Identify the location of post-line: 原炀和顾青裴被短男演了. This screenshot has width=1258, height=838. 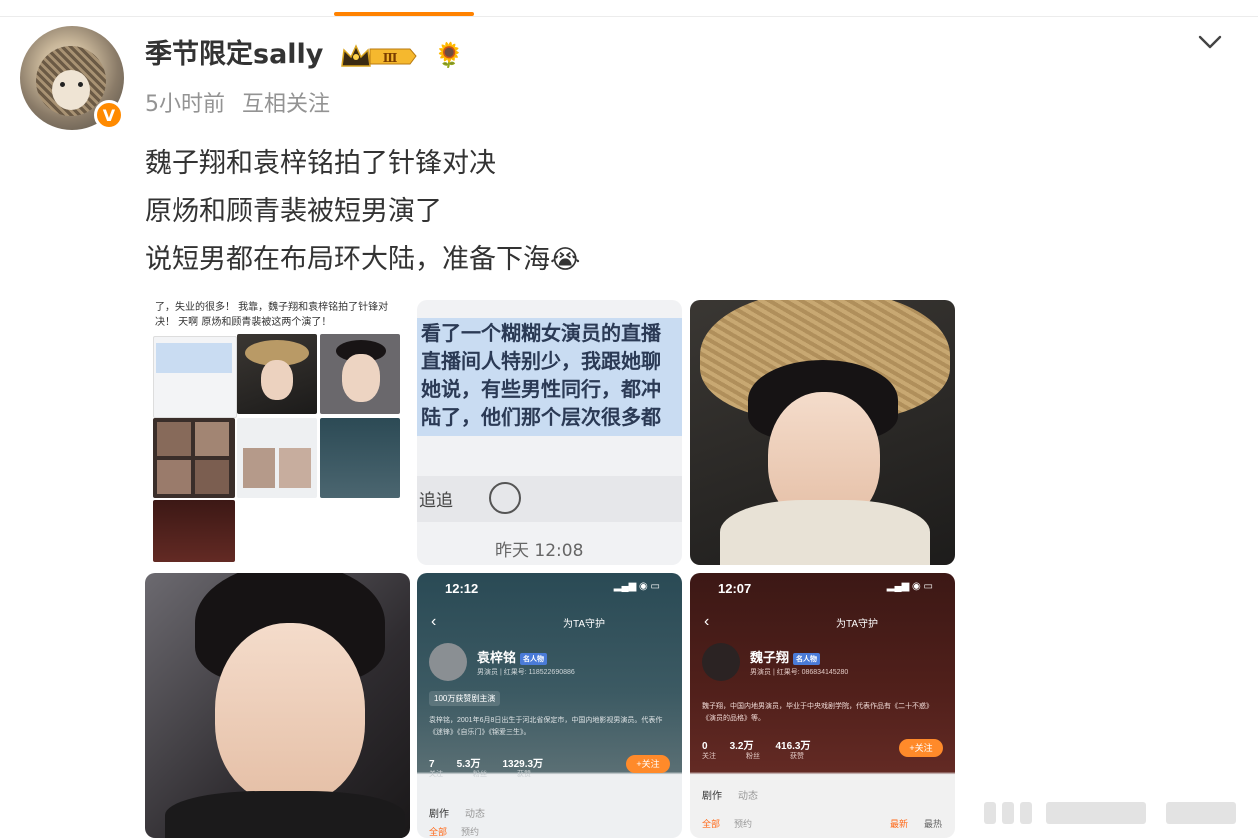
(293, 211).